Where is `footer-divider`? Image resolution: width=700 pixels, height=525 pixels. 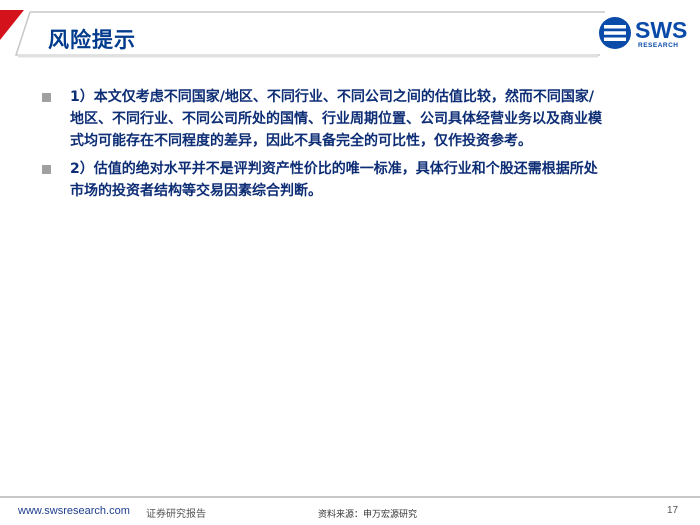 footer-divider is located at coordinates (350, 497).